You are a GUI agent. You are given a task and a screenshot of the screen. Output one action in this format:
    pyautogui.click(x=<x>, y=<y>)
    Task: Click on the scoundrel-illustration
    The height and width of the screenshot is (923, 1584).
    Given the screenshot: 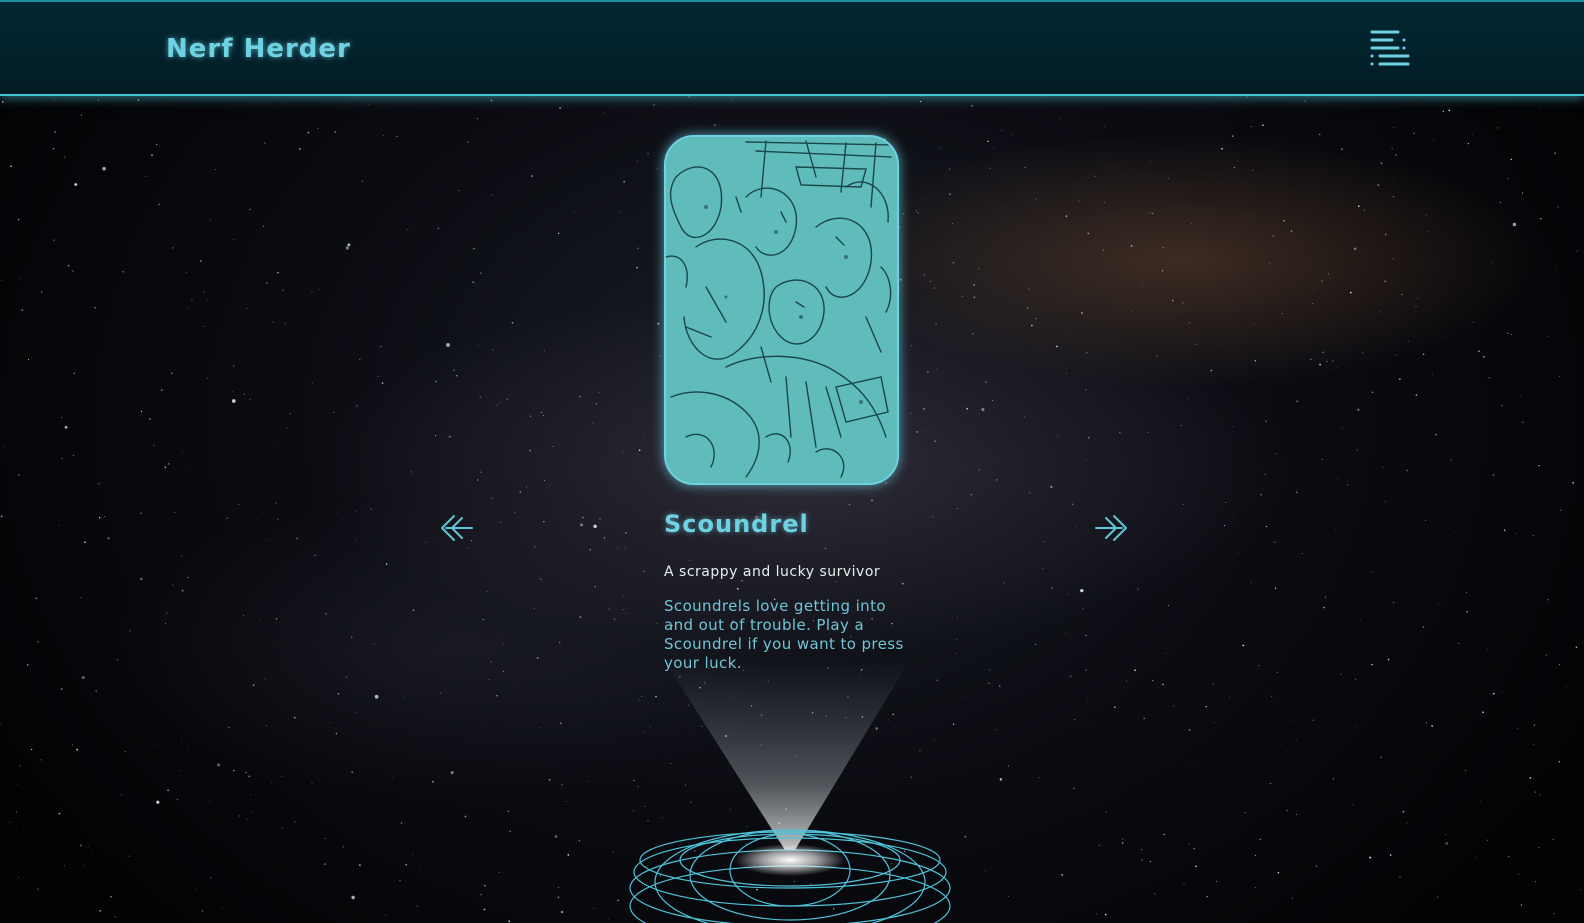 What is the action you would take?
    pyautogui.click(x=781, y=310)
    